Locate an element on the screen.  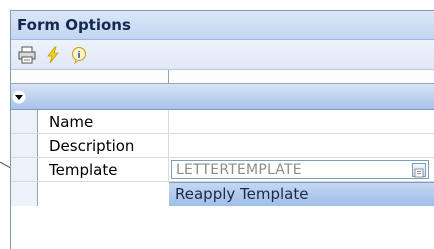
property-row-description: Description is located at coordinates (222, 146).